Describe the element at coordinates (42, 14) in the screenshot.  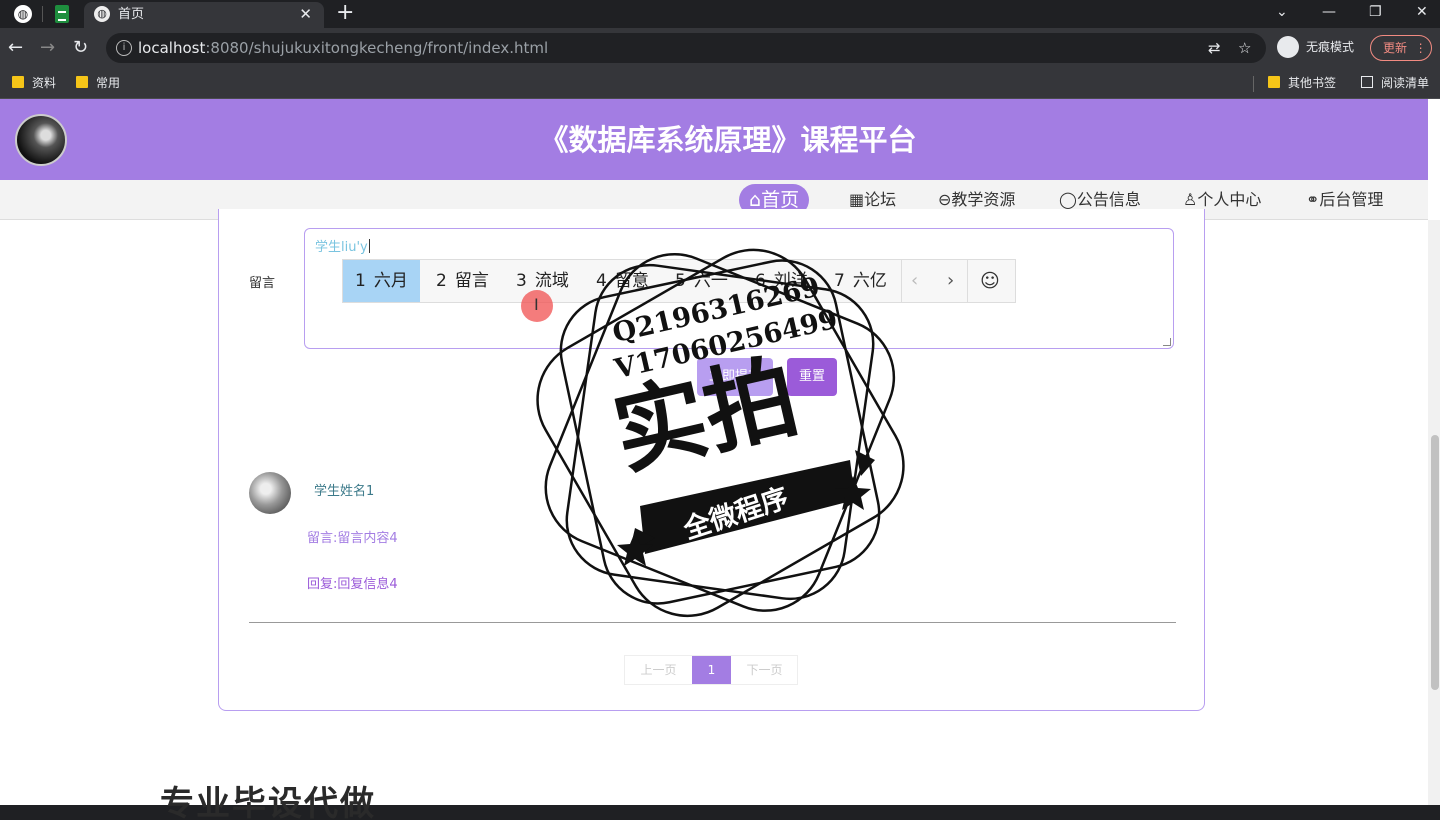
I see `tab-separator` at that location.